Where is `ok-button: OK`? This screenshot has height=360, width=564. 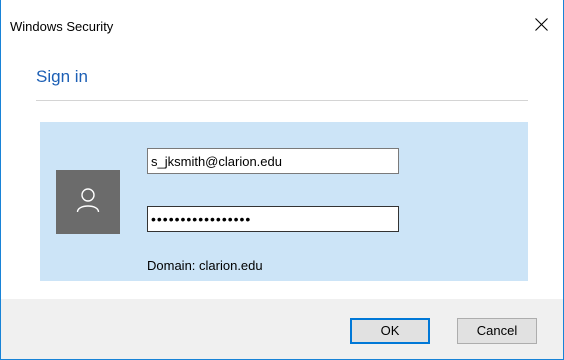
ok-button: OK is located at coordinates (390, 331).